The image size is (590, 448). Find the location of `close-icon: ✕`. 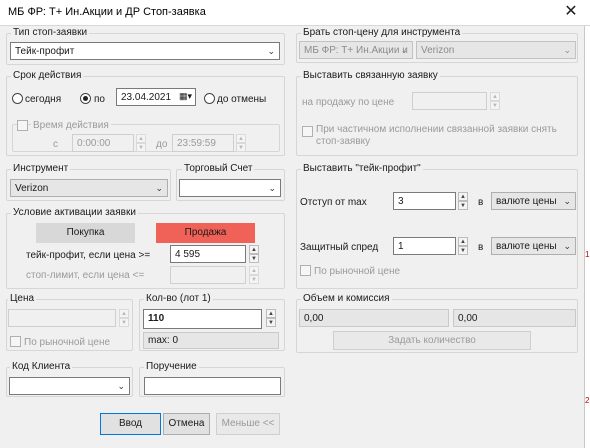

close-icon: ✕ is located at coordinates (571, 12).